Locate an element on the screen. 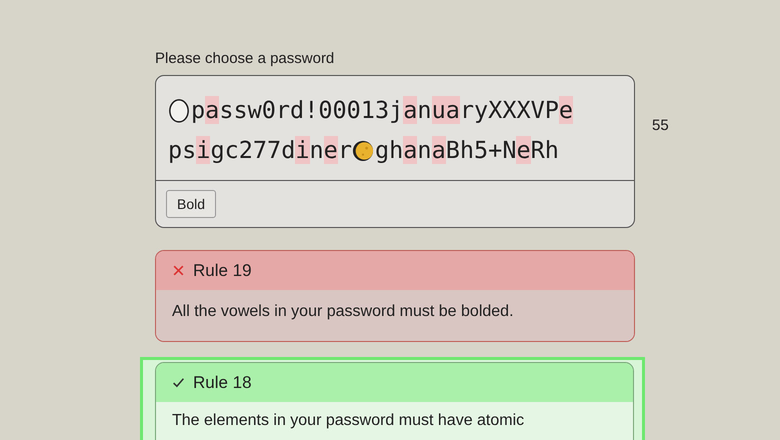 The height and width of the screenshot is (440, 780). rule-title: Rule 19 is located at coordinates (222, 270).